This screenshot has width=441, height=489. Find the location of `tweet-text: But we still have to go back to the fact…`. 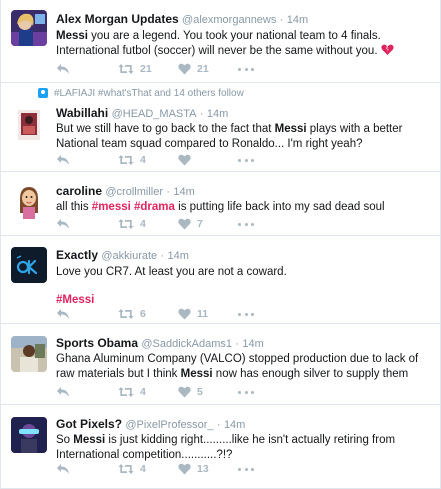

tweet-text: But we still have to go back to the fact… is located at coordinates (244, 137).